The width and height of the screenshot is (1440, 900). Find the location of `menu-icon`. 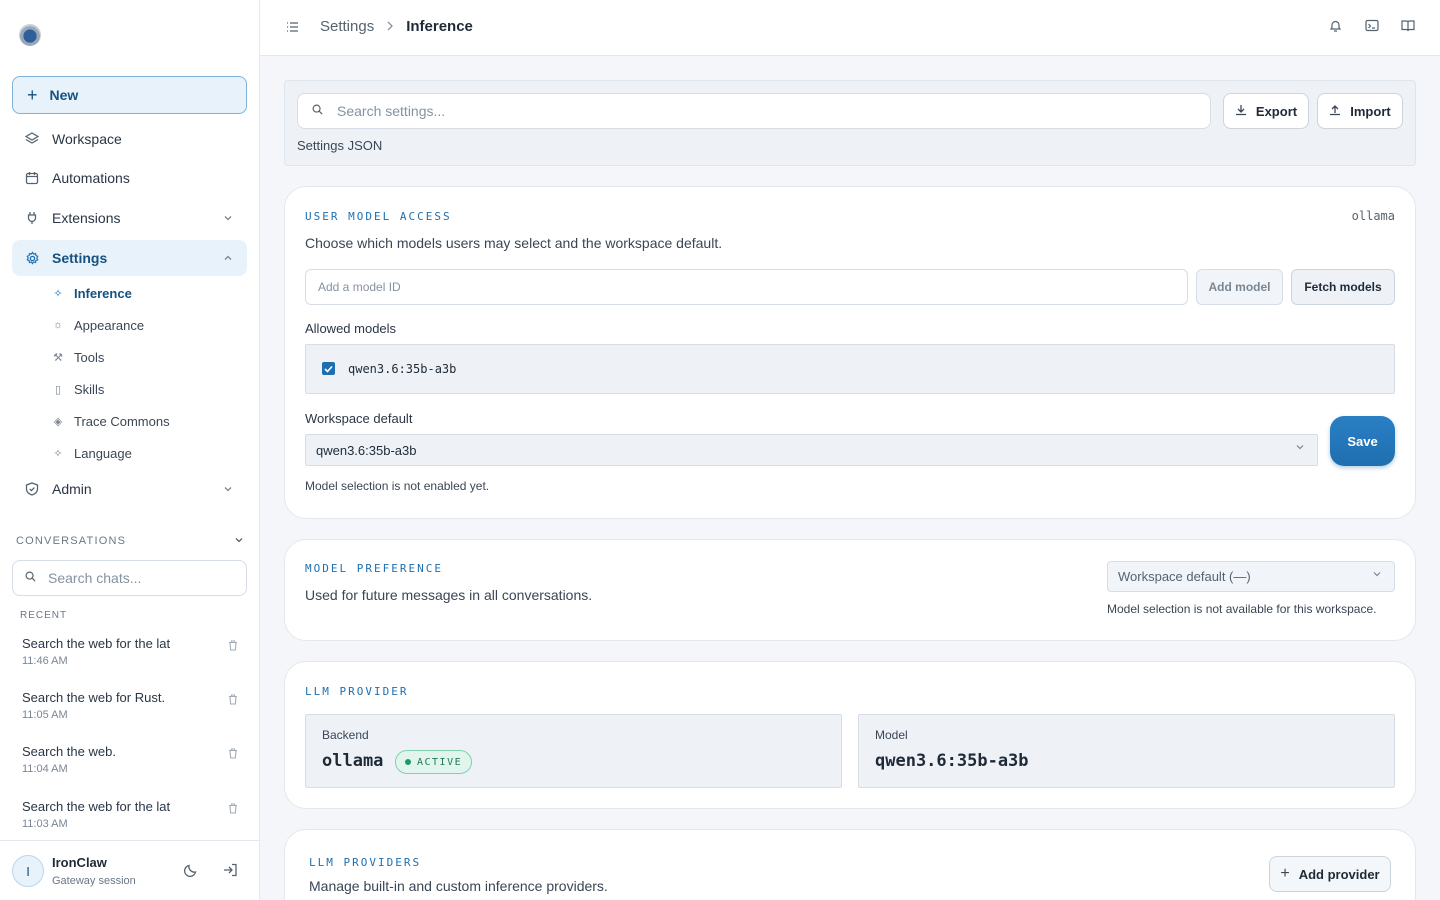

menu-icon is located at coordinates (292, 28).